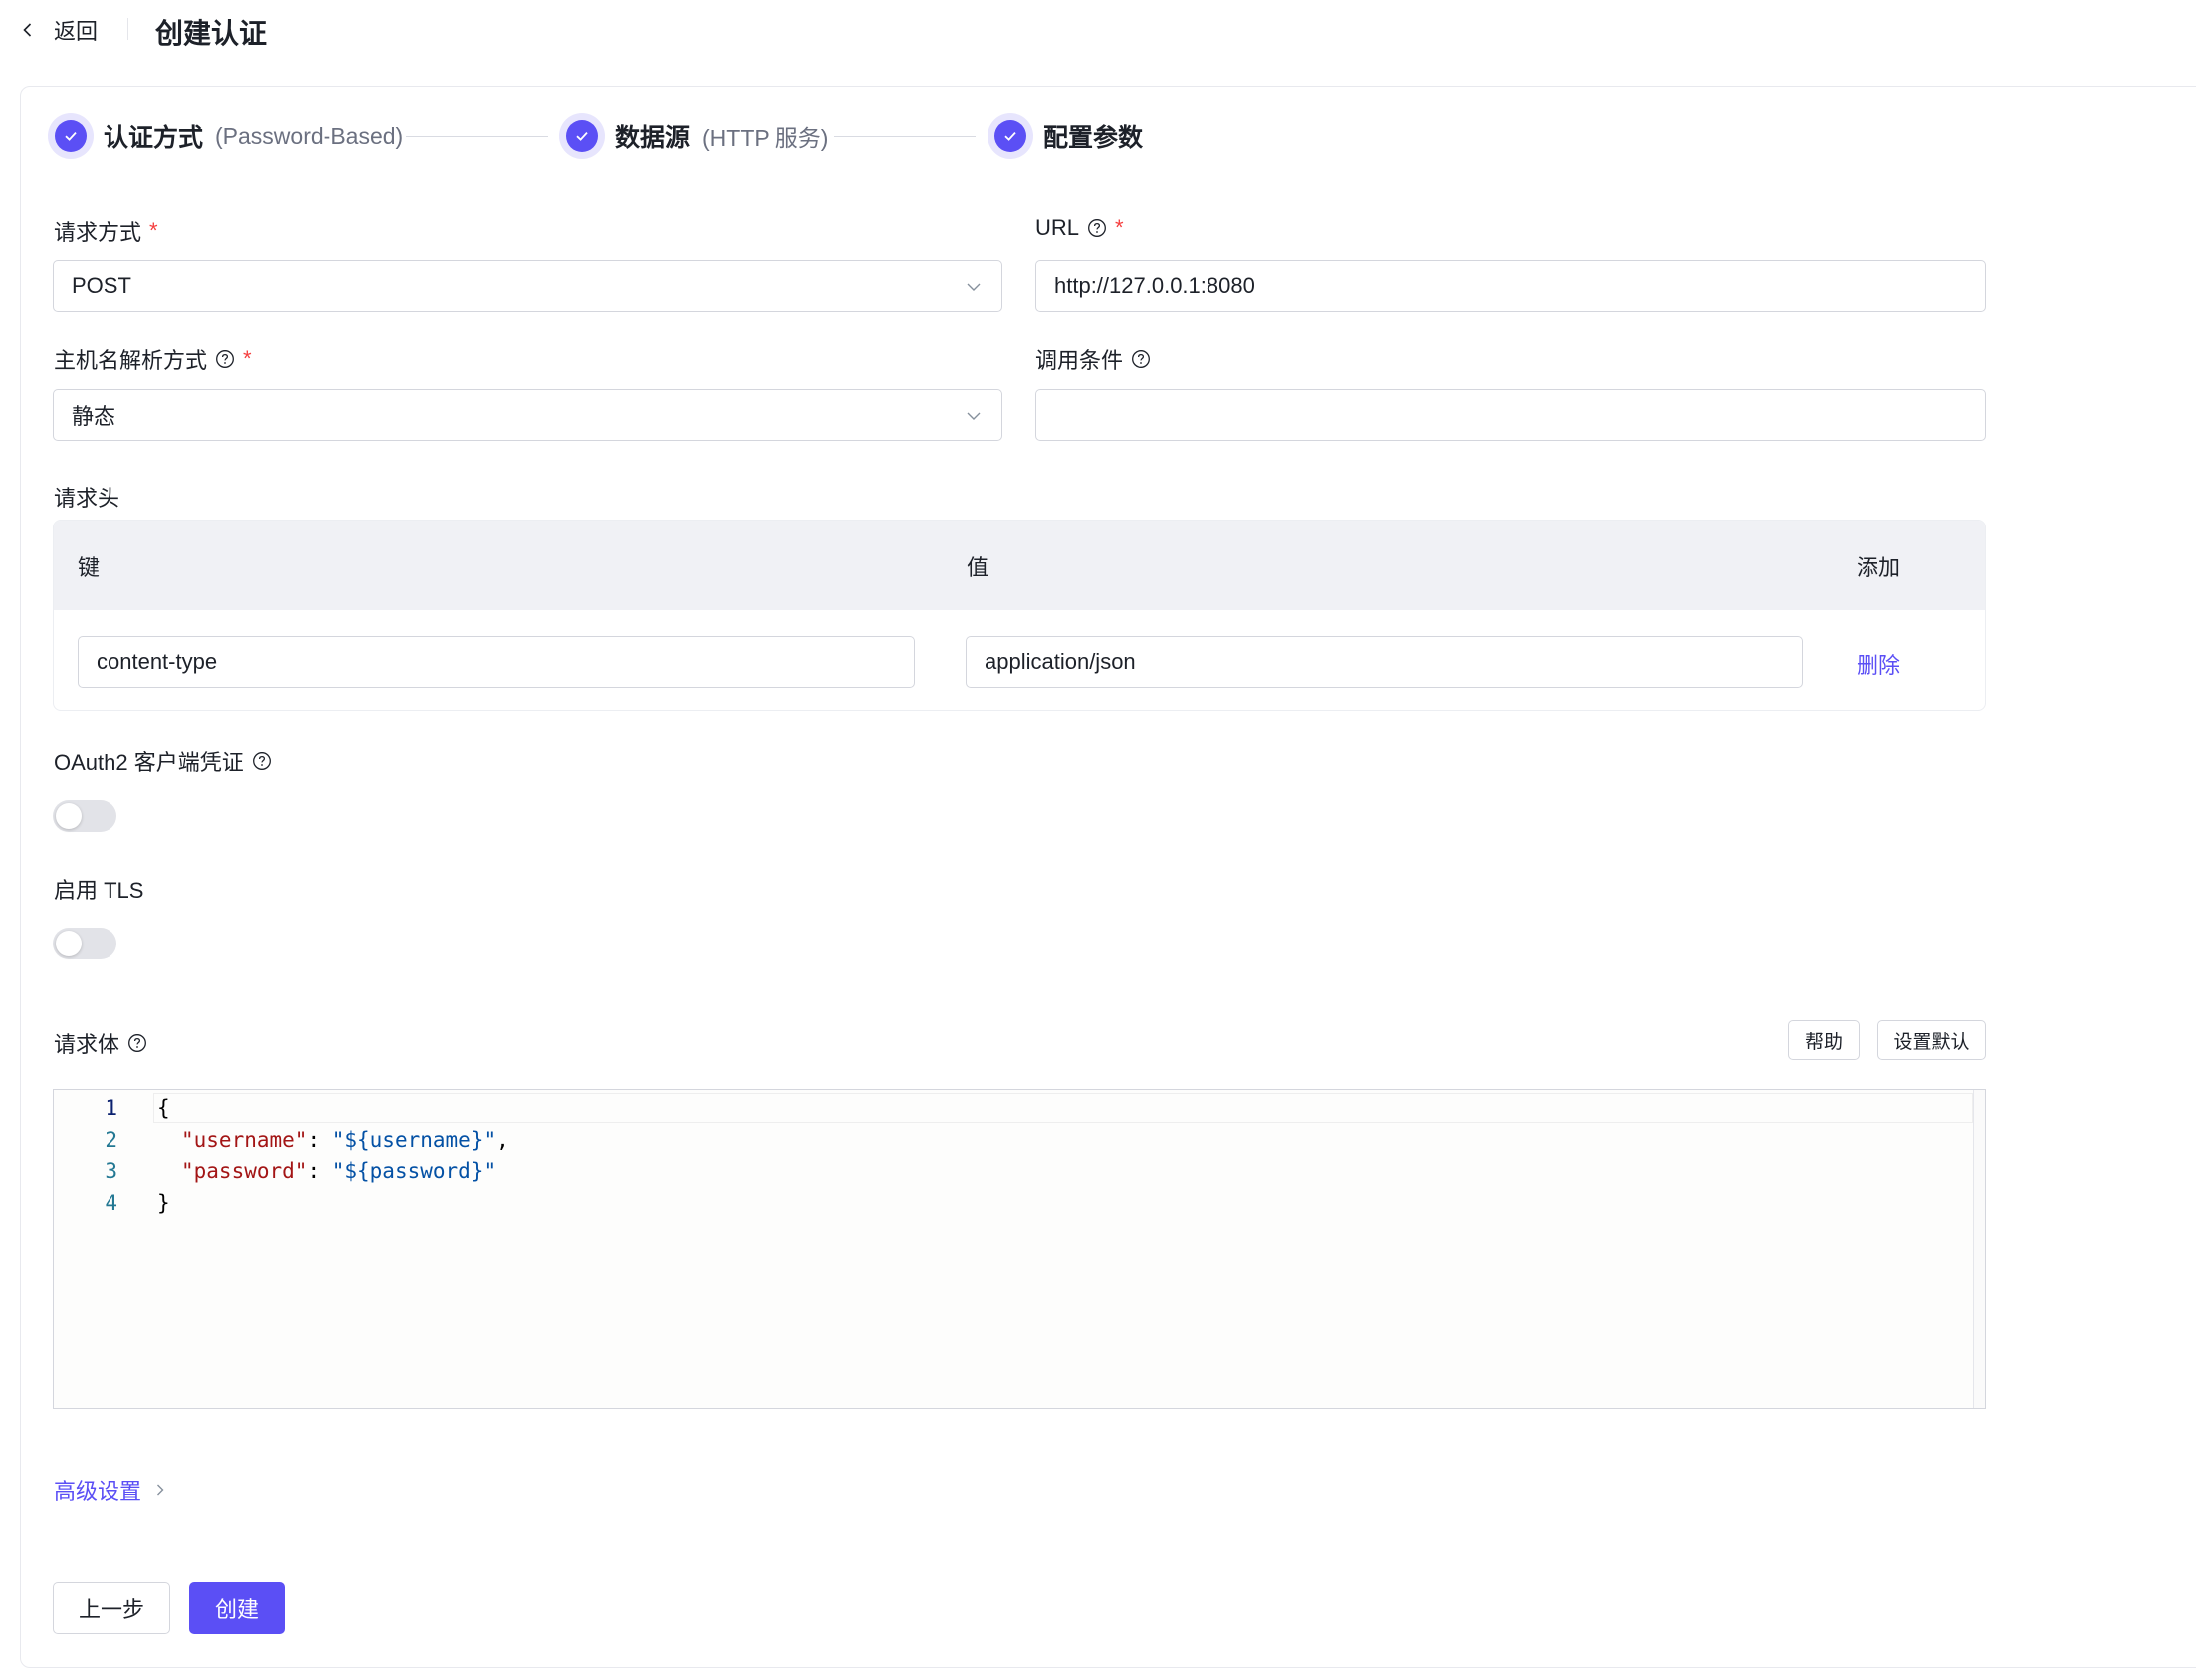 This screenshot has height=1680, width=2196. I want to click on add-header-button: 添加, so click(1878, 566).